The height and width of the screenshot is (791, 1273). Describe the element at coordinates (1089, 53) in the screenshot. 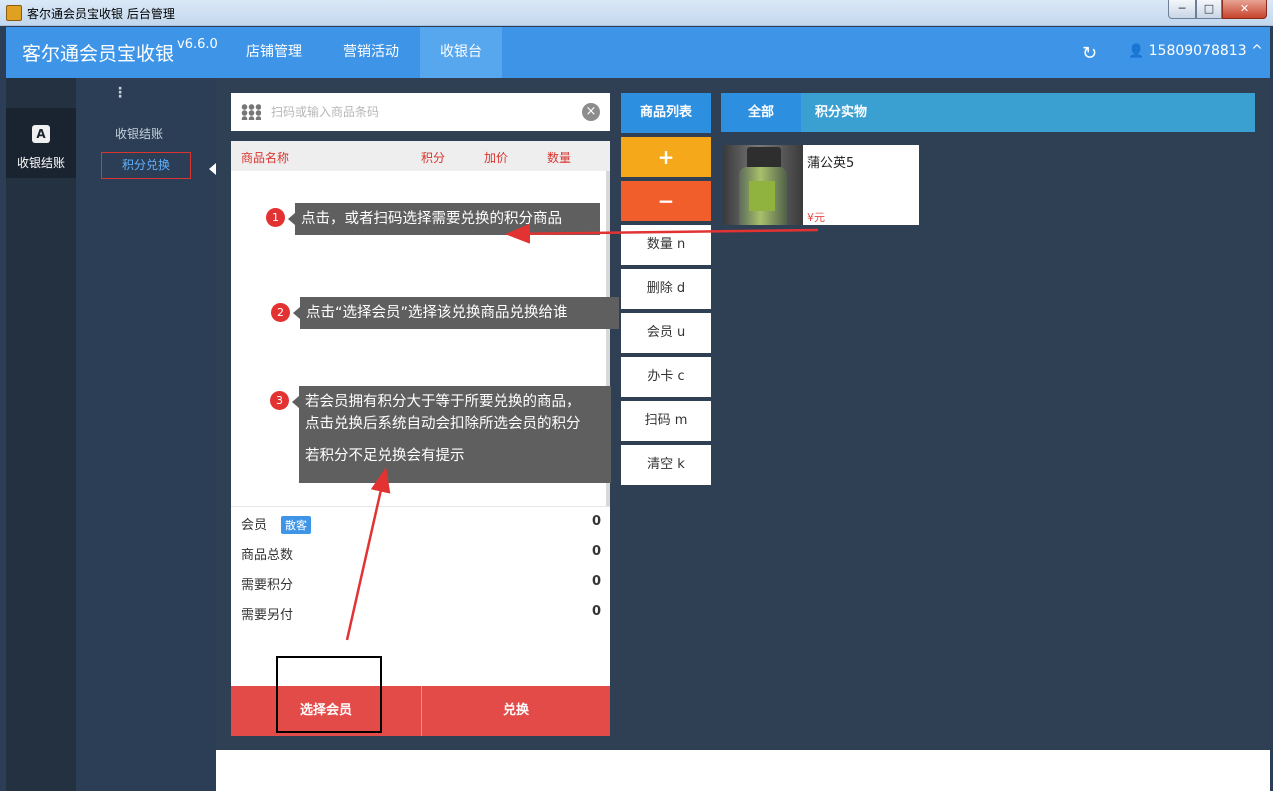

I see `refresh-icon: ↻` at that location.